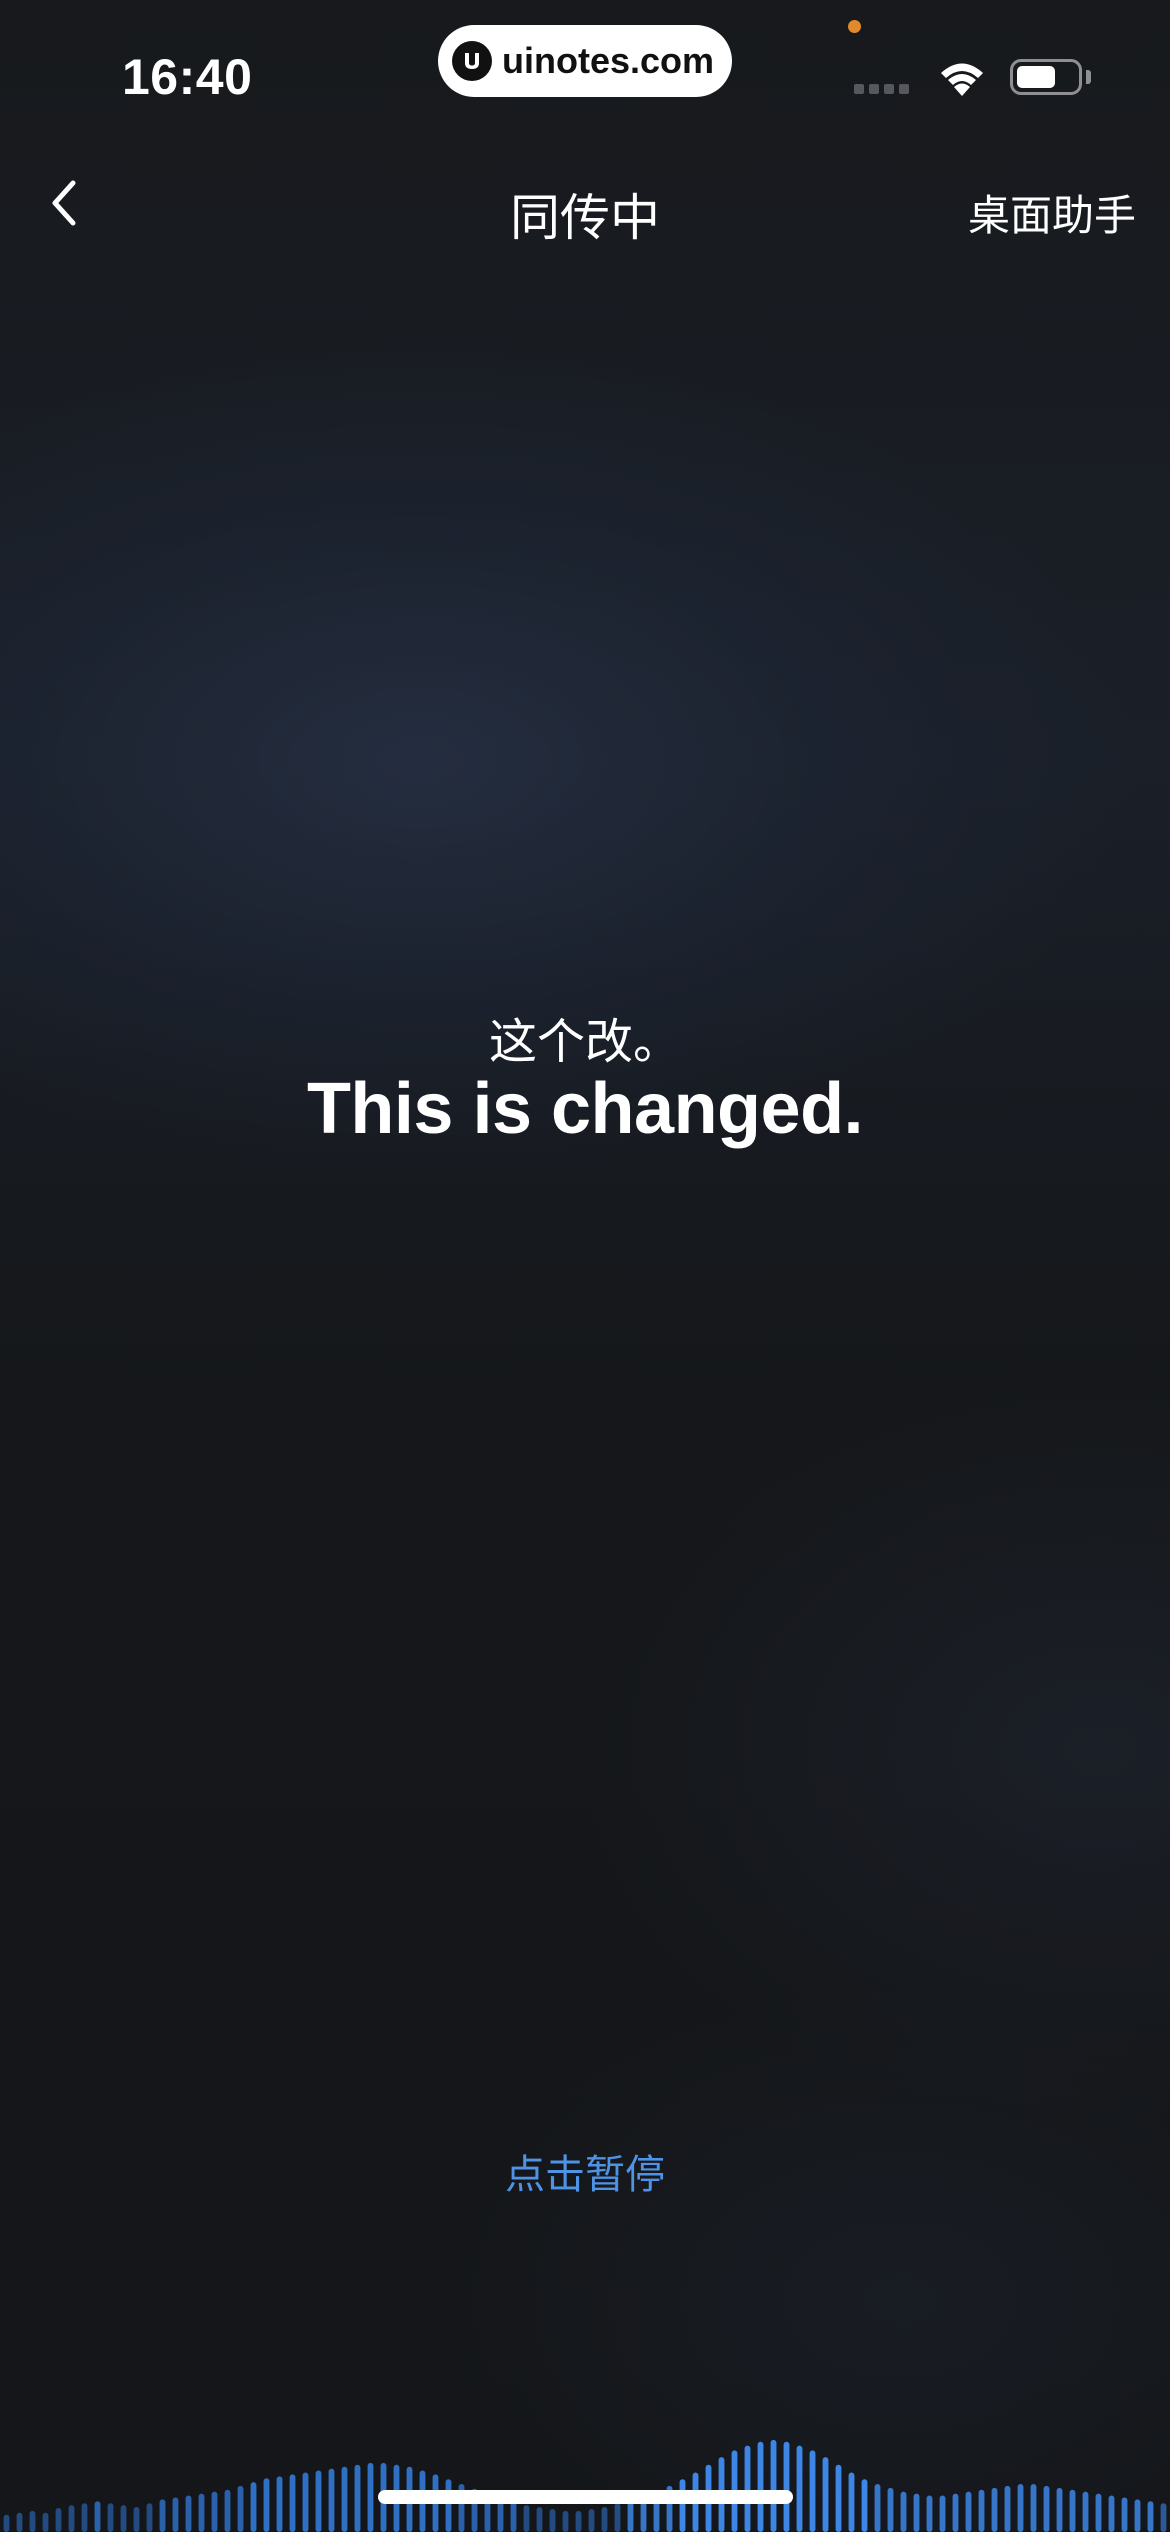 The width and height of the screenshot is (1170, 2532). What do you see at coordinates (472, 61) in the screenshot?
I see `uinotes-logo-icon` at bounding box center [472, 61].